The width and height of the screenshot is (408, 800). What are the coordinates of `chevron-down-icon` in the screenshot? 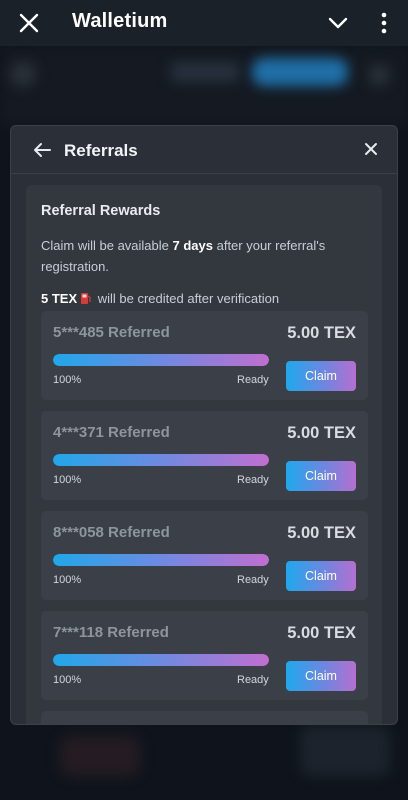 It's located at (338, 23).